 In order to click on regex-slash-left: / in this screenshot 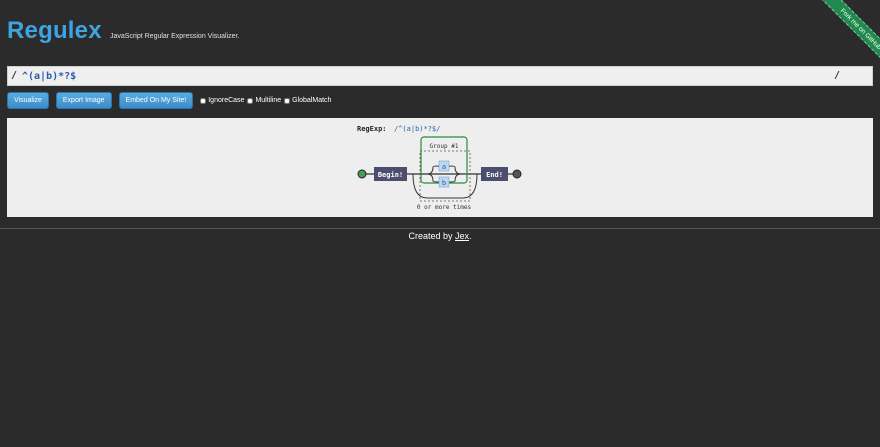, I will do `click(14, 75)`.